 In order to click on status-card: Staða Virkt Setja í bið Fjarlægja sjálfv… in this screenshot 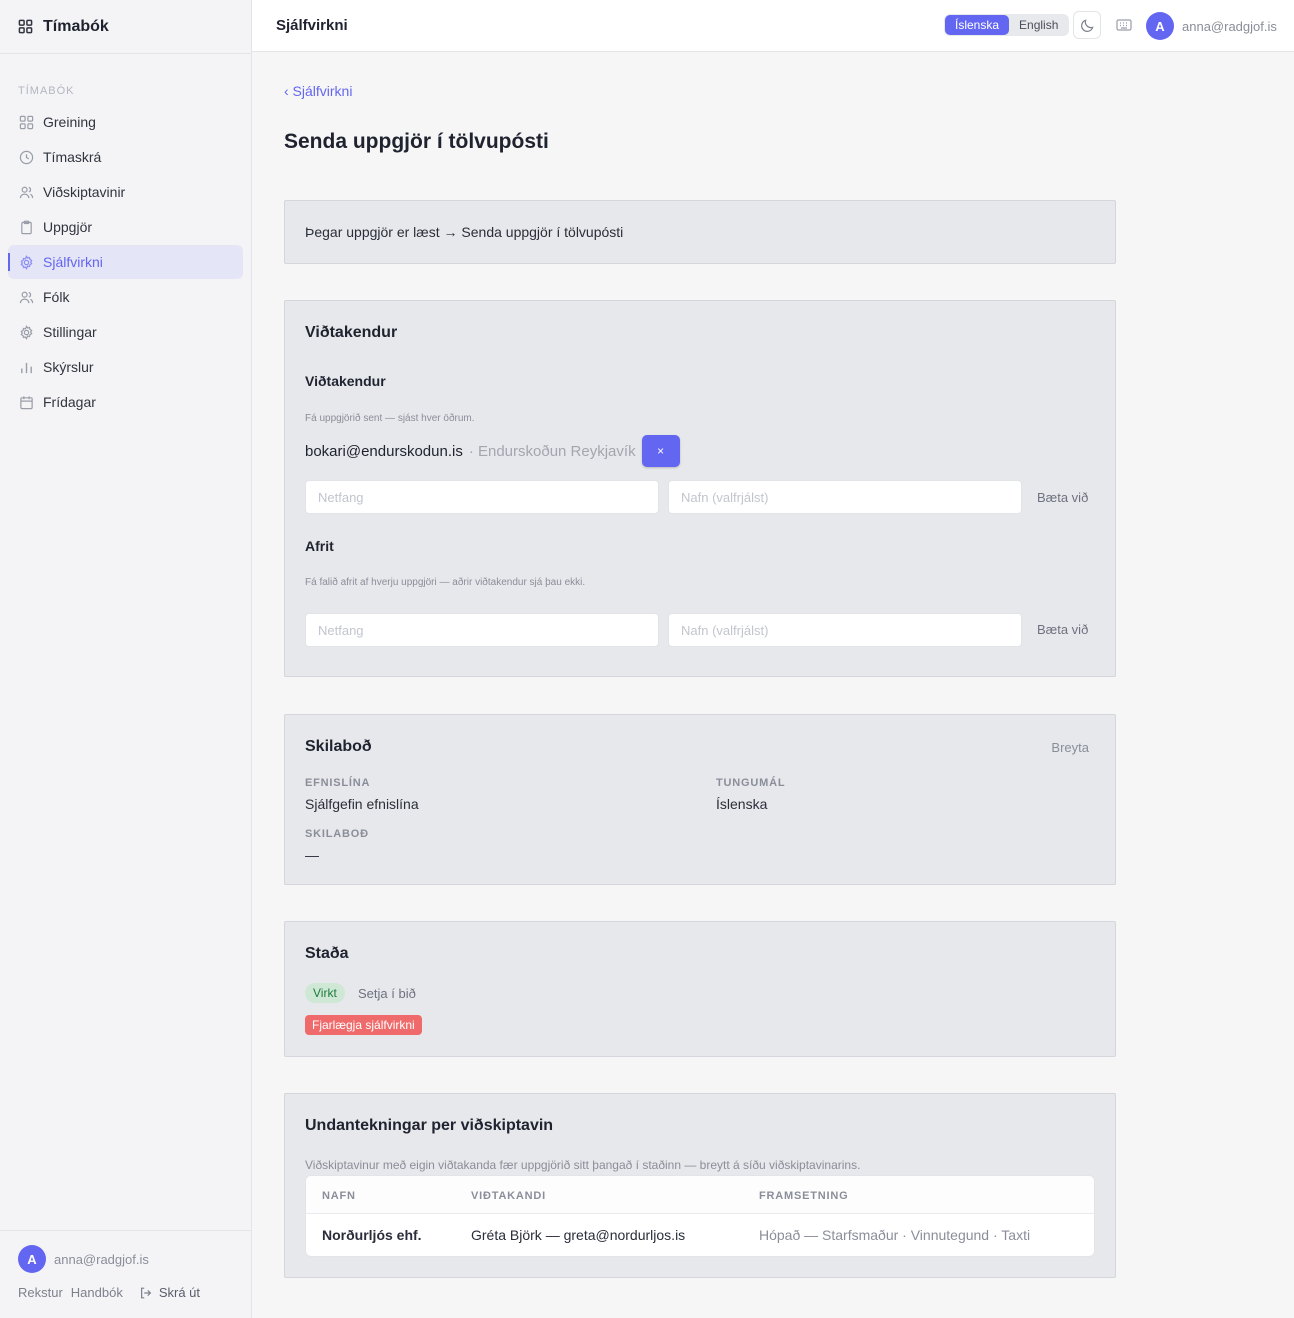, I will do `click(700, 989)`.